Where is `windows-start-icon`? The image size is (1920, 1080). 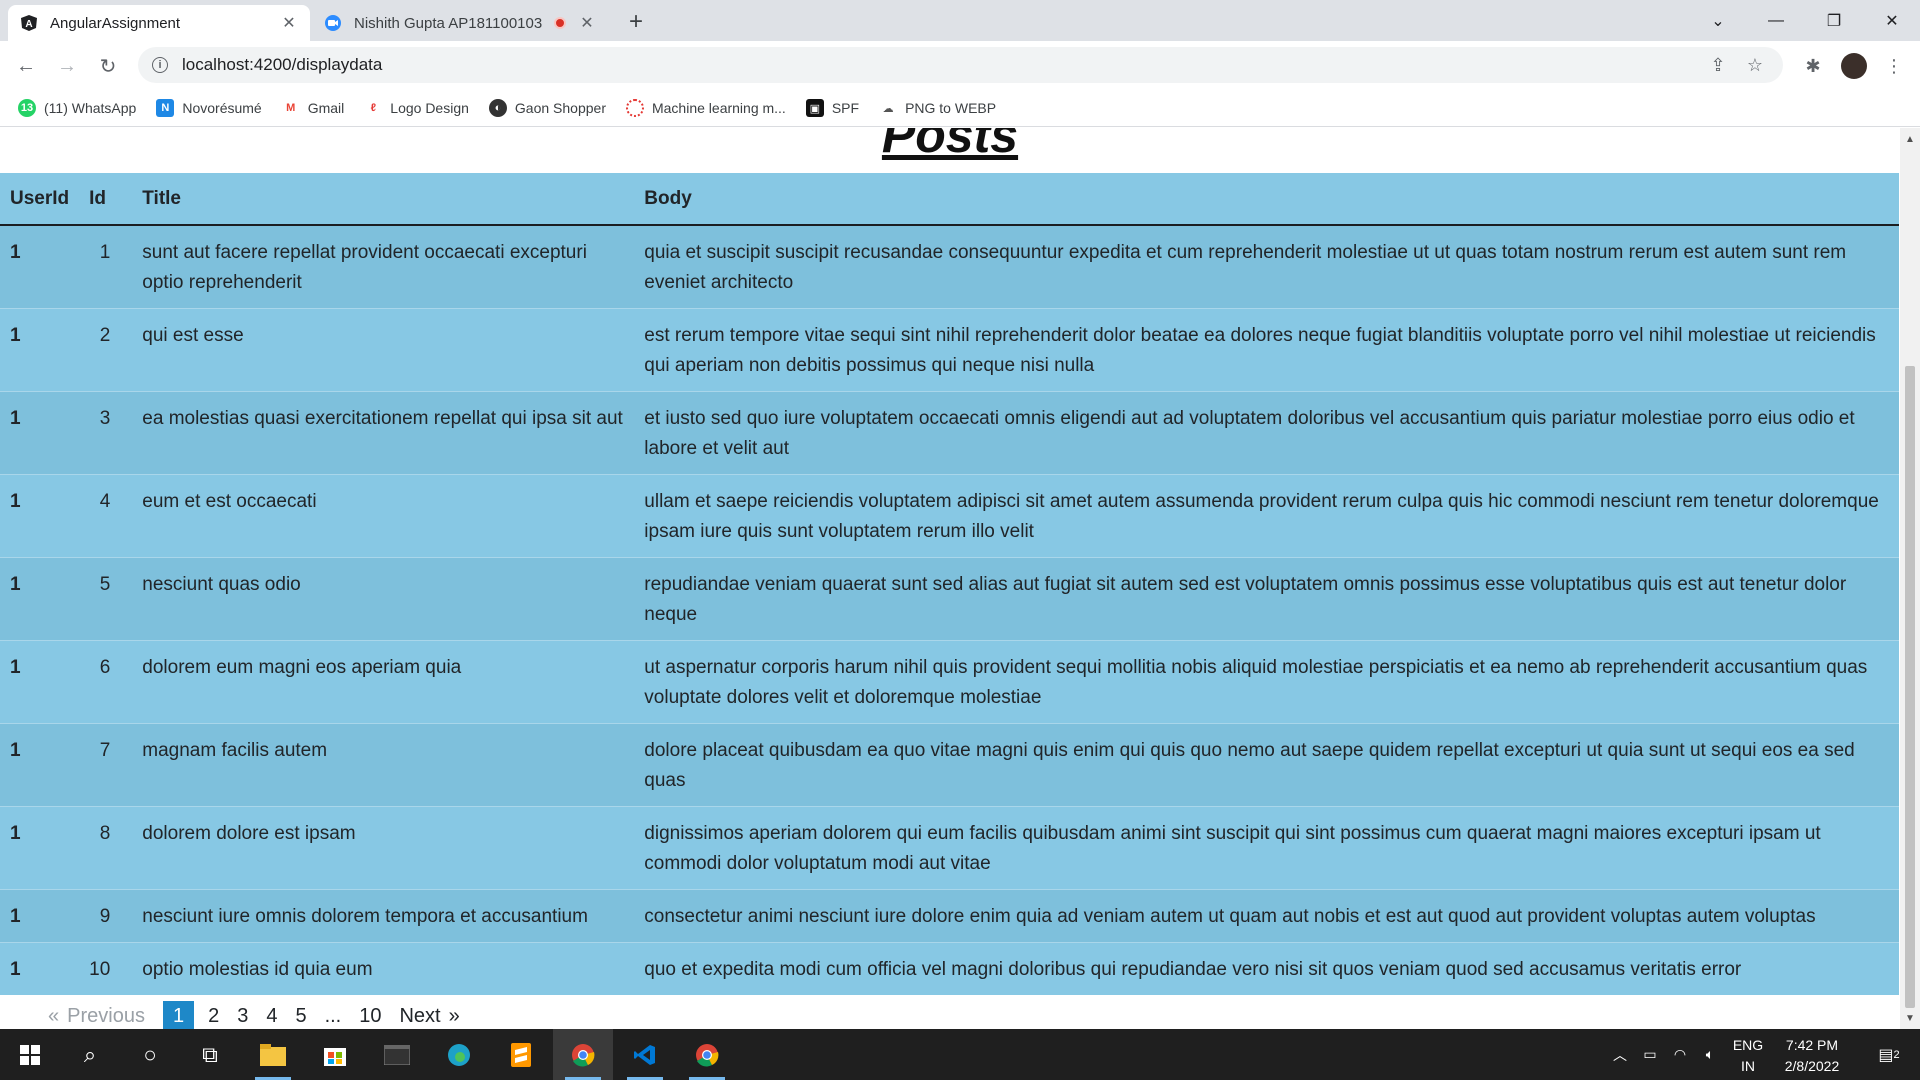 windows-start-icon is located at coordinates (30, 1054).